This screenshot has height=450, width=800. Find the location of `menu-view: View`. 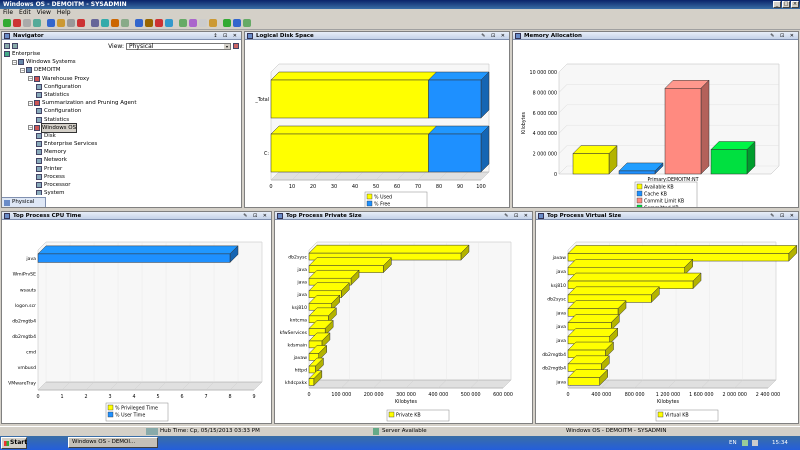

menu-view: View is located at coordinates (44, 13).